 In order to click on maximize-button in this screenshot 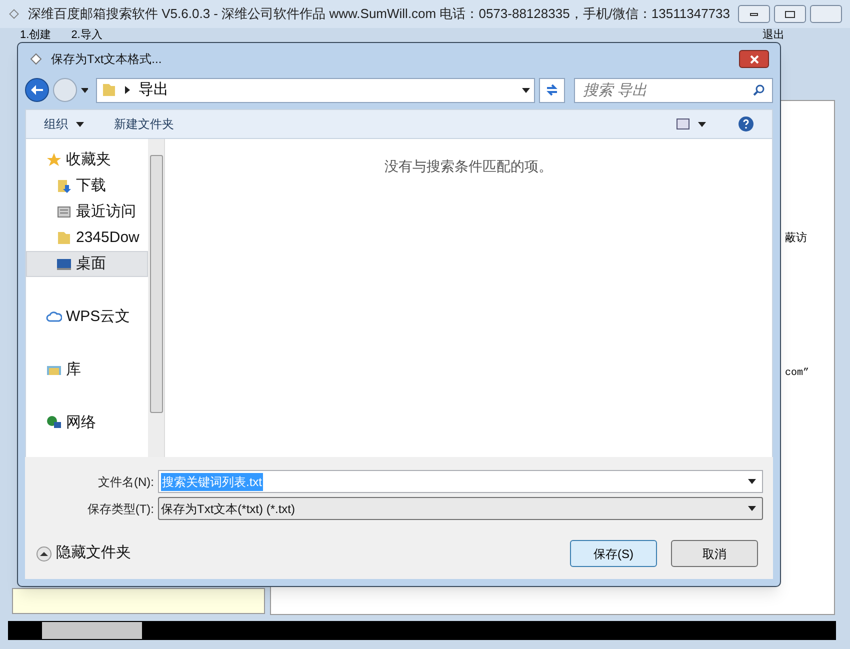, I will do `click(790, 14)`.